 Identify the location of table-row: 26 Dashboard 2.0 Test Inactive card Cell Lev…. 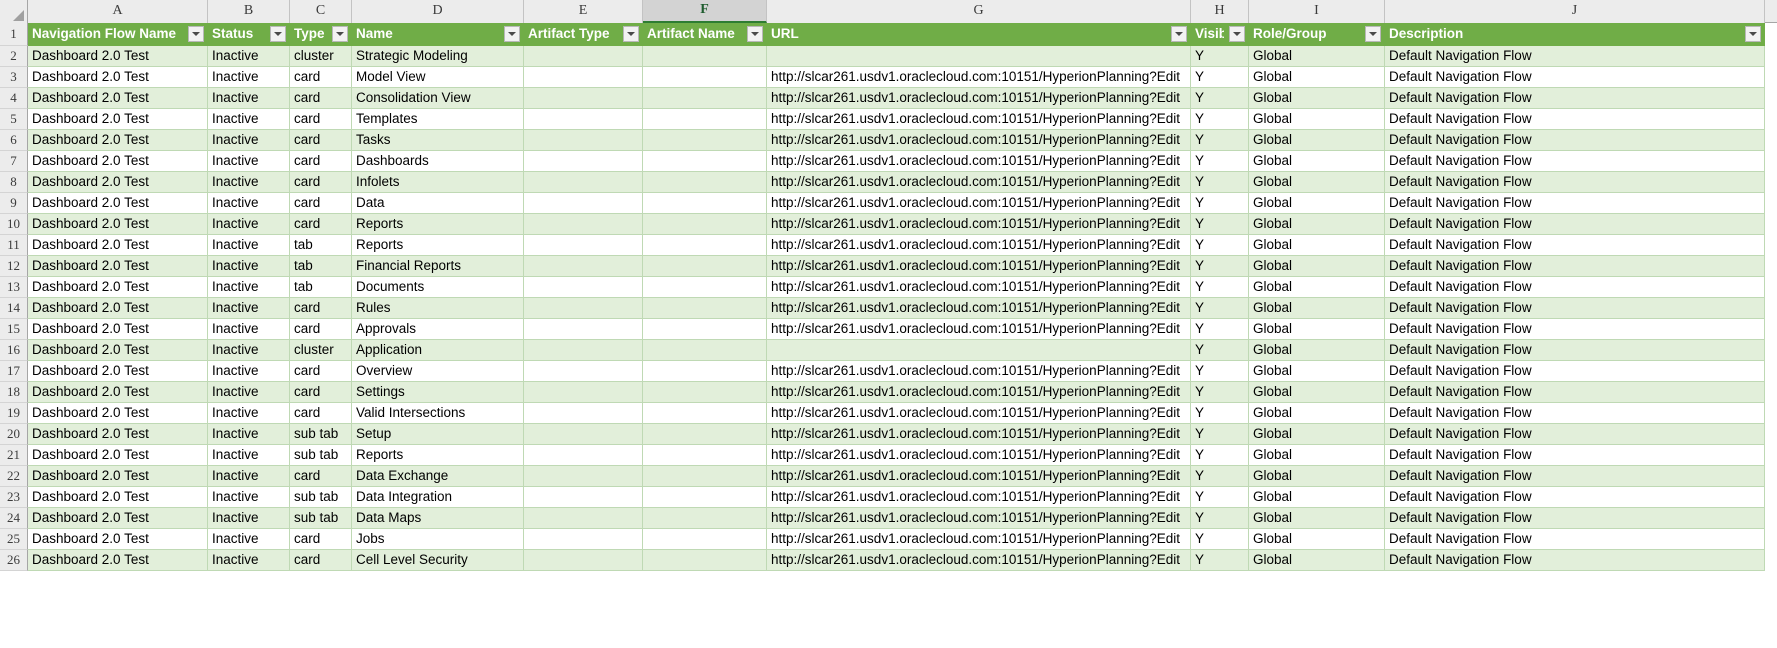
(888, 560).